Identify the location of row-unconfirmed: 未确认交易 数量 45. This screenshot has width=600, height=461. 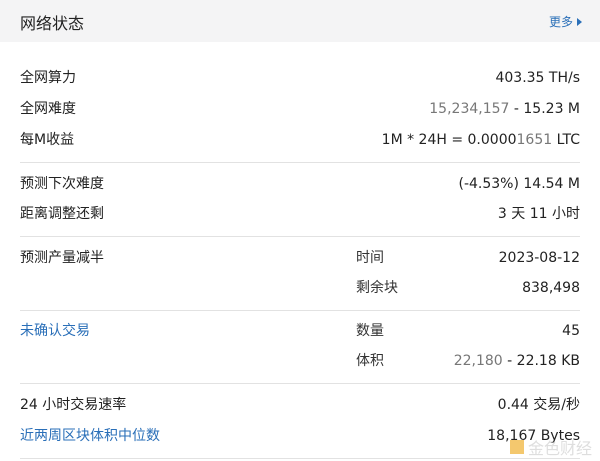
(300, 331).